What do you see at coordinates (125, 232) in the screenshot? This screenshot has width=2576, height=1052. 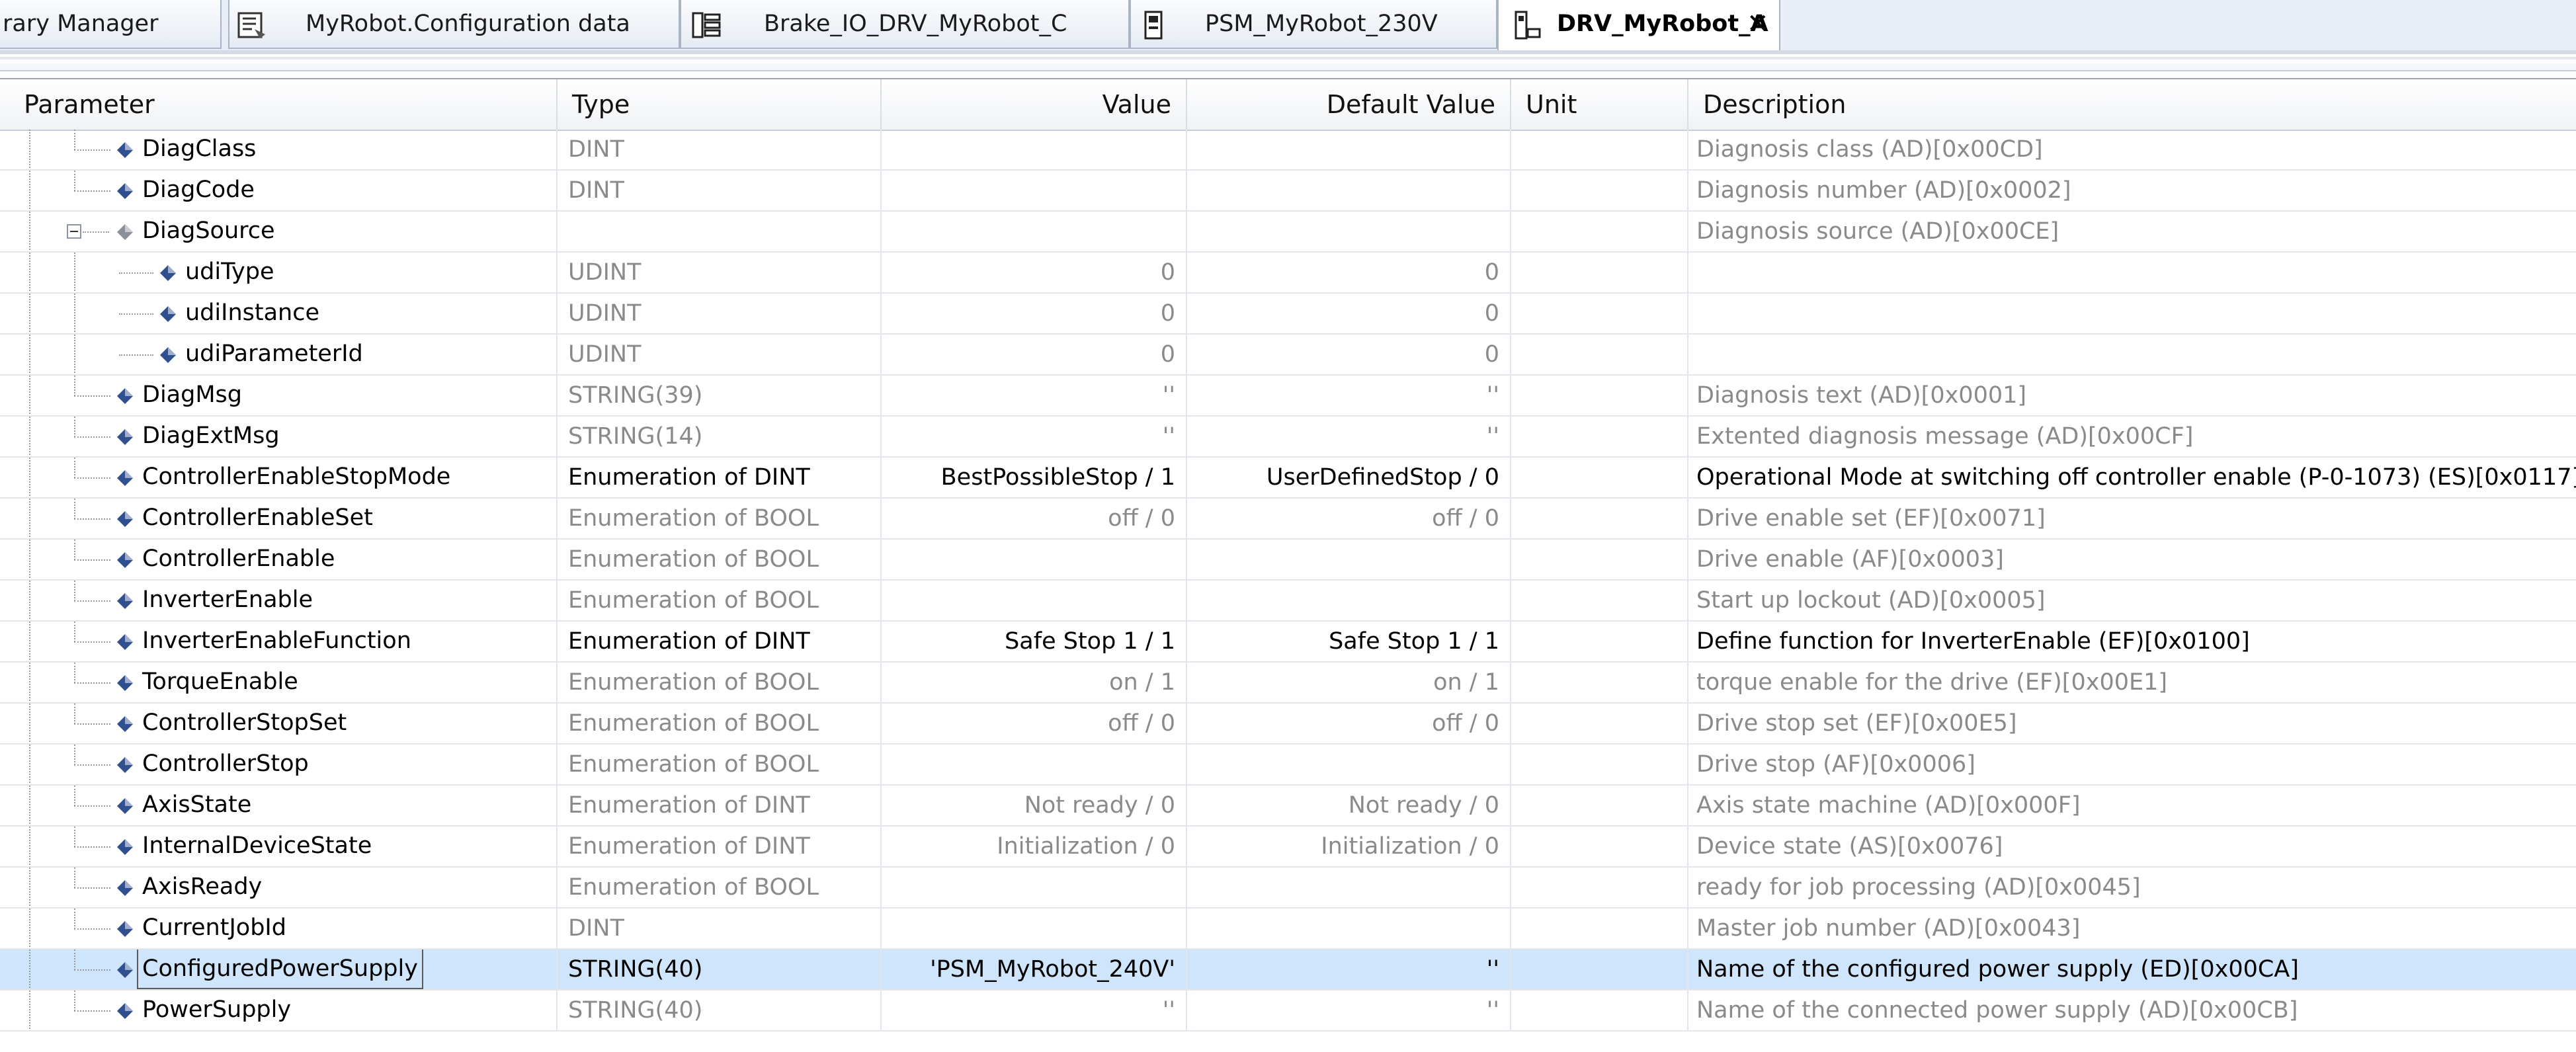 I see `parameter-group-icon` at bounding box center [125, 232].